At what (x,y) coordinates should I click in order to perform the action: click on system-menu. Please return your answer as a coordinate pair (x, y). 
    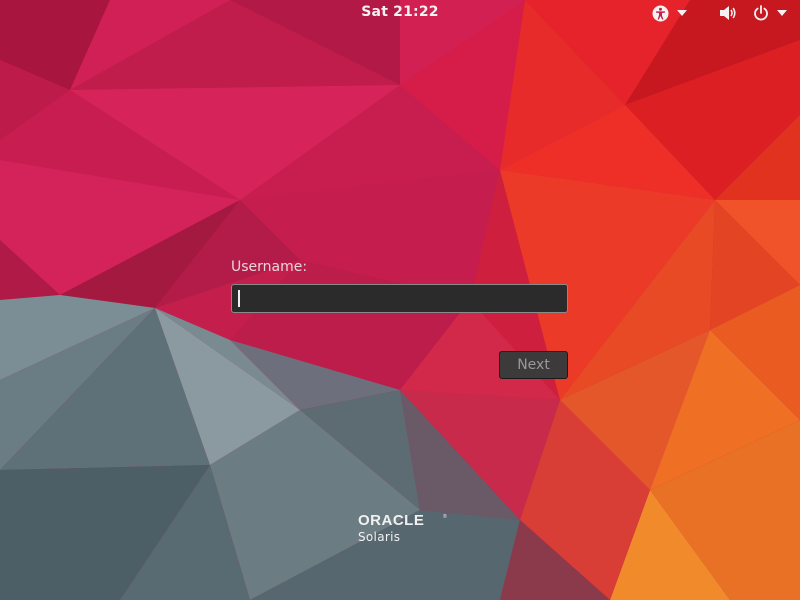
    Looking at the image, I should click on (753, 13).